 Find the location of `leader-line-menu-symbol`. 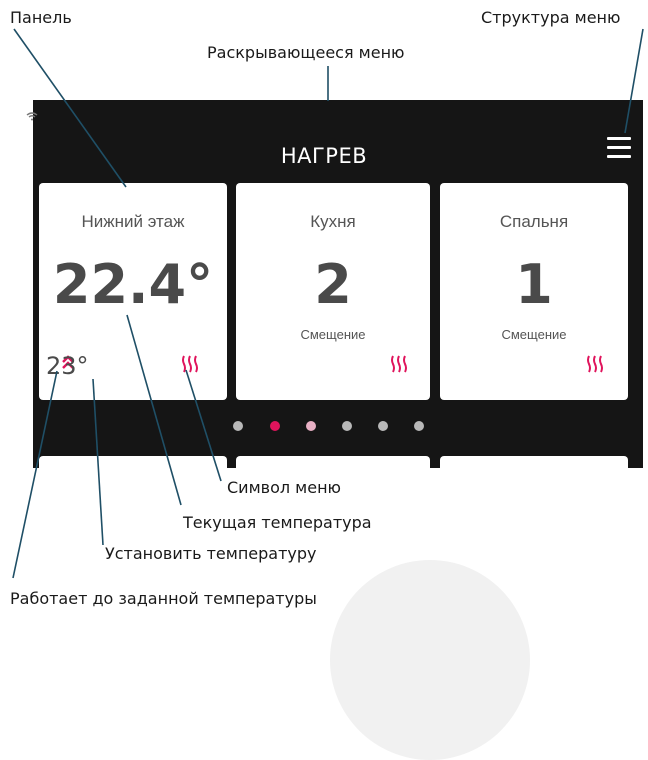

leader-line-menu-symbol is located at coordinates (203, 425).